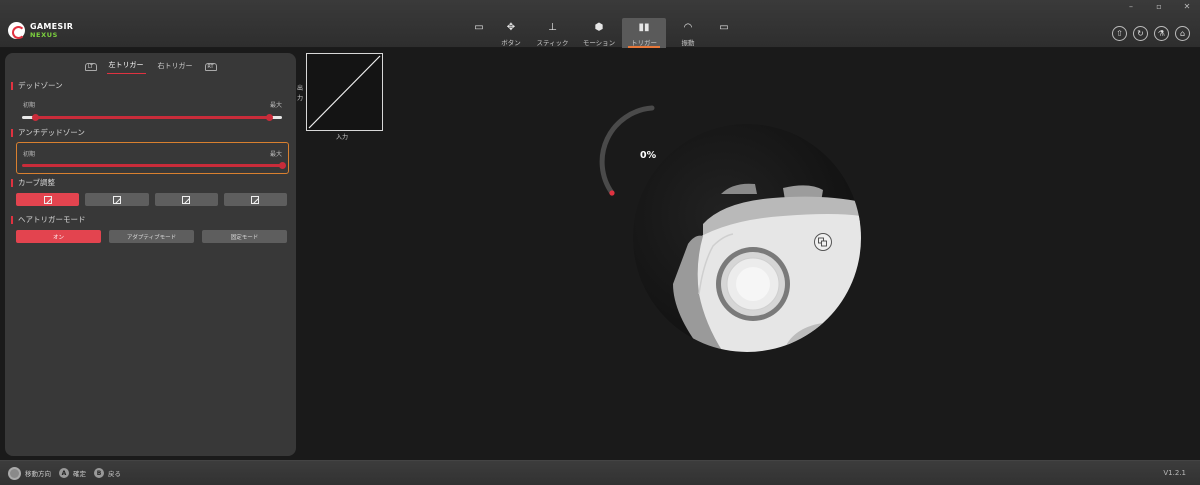 The height and width of the screenshot is (485, 1200). Describe the element at coordinates (29, 105) in the screenshot. I see `deadzone-min-label: 初期` at that location.